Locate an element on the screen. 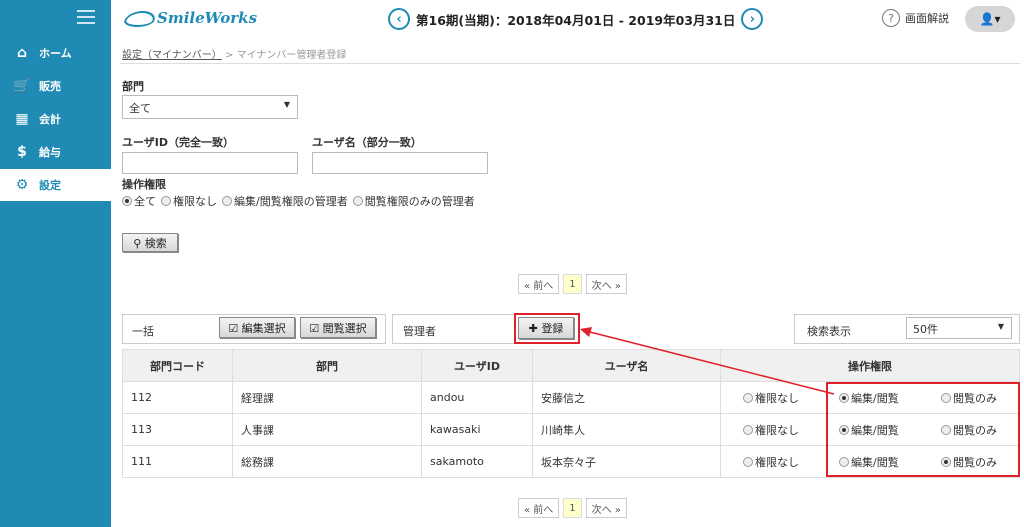 The height and width of the screenshot is (527, 1024). cell-name: 安藤信之 is located at coordinates (626, 397).